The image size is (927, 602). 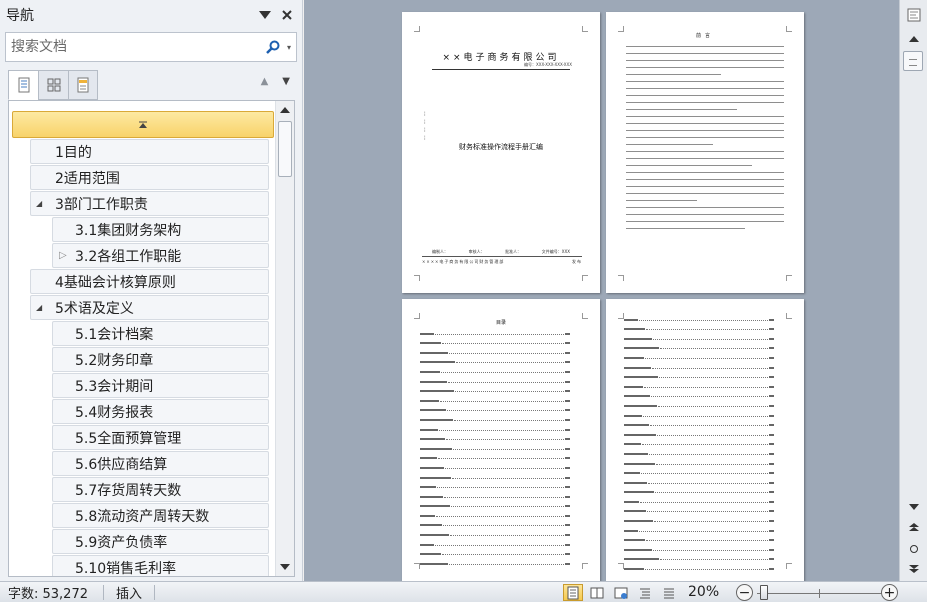 What do you see at coordinates (160, 437) in the screenshot?
I see `tree-item: 5.5全面预算管理` at bounding box center [160, 437].